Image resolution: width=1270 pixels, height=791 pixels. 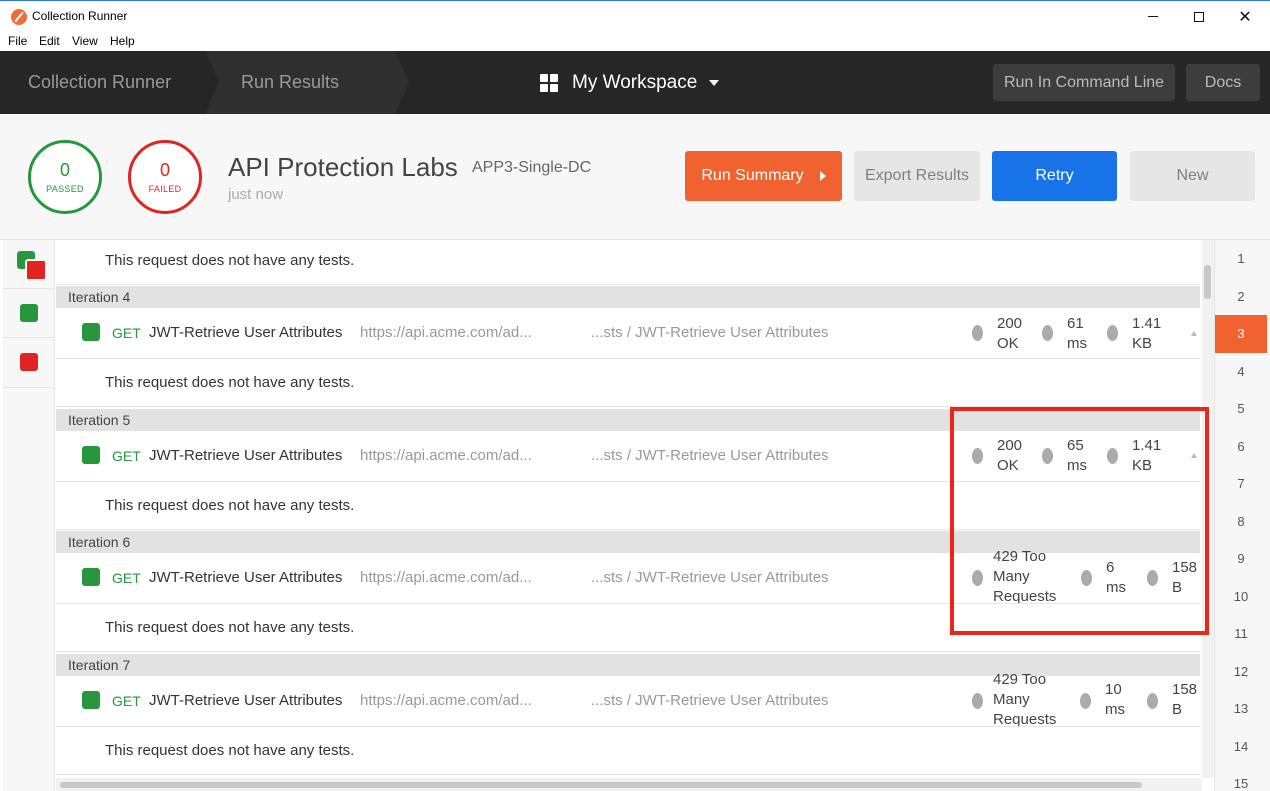 I want to click on iteration-number: 12, so click(x=1241, y=672).